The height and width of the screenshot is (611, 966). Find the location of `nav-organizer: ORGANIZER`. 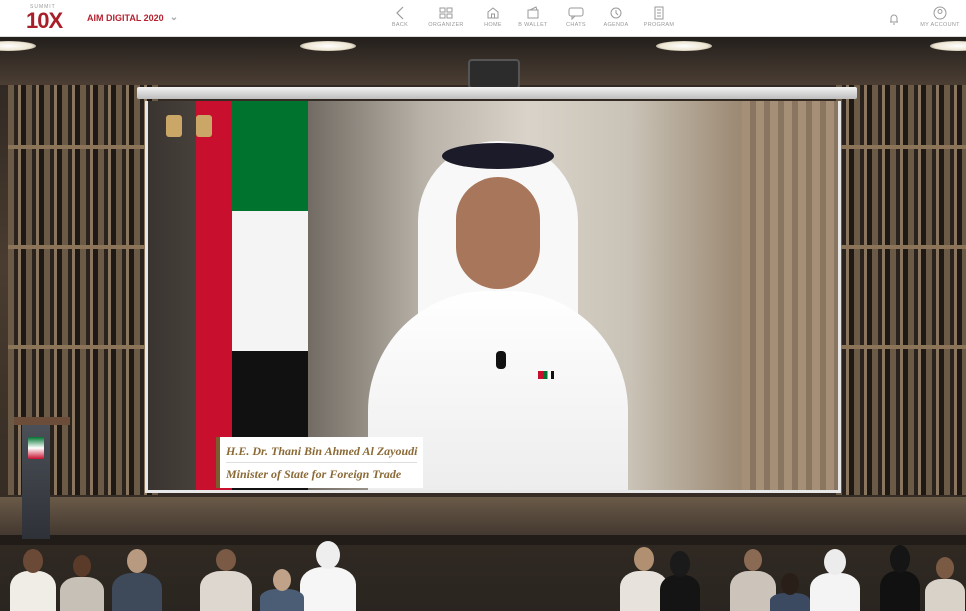

nav-organizer: ORGANIZER is located at coordinates (446, 19).